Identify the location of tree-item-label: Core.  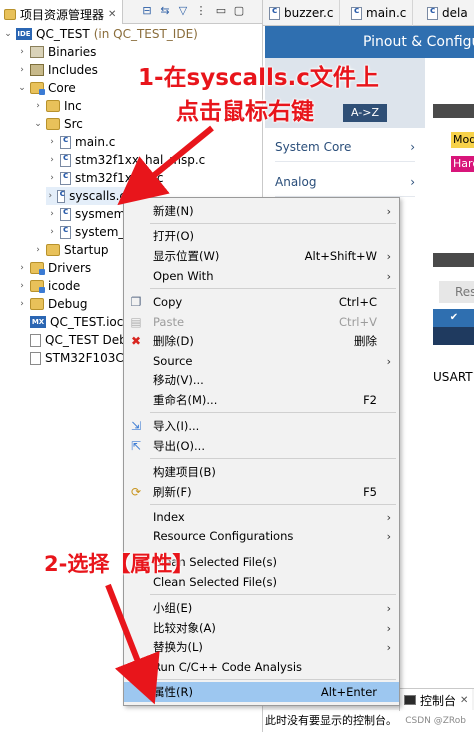
(62, 88).